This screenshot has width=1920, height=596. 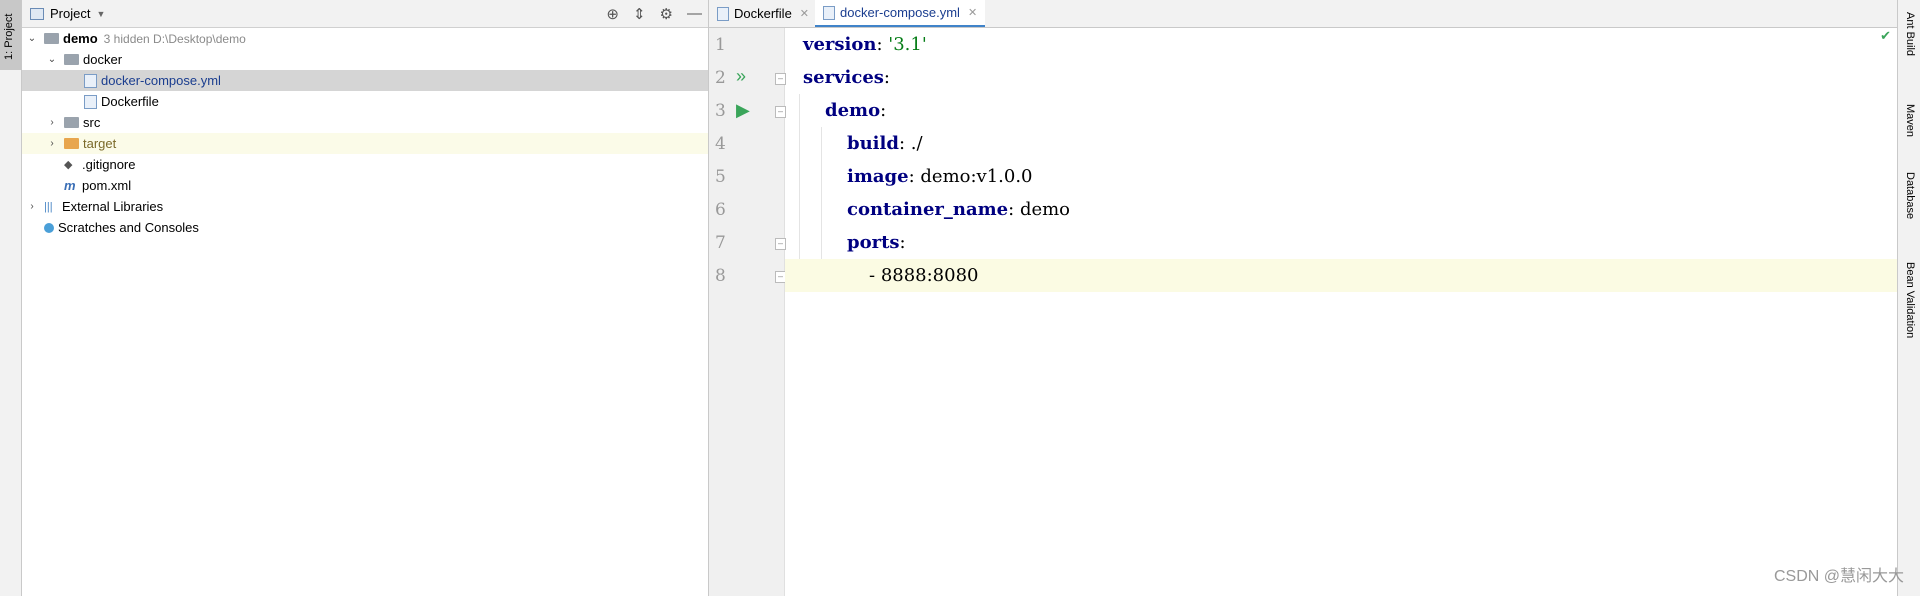 I want to click on tree-item-label: .gitignore, so click(x=109, y=164).